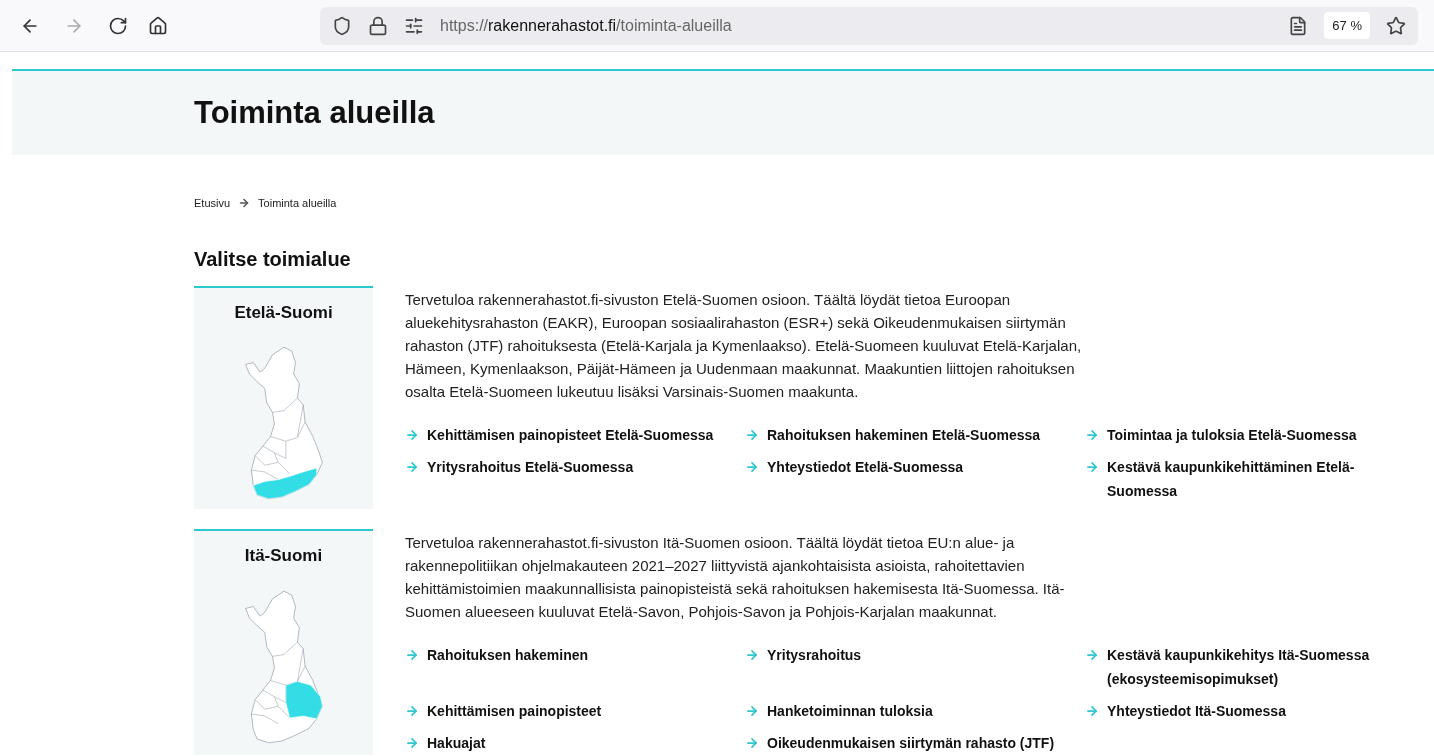 The height and width of the screenshot is (756, 1434). I want to click on region-link: Kehittämisen painopisteet Etelä-Suomessa, so click(575, 434).